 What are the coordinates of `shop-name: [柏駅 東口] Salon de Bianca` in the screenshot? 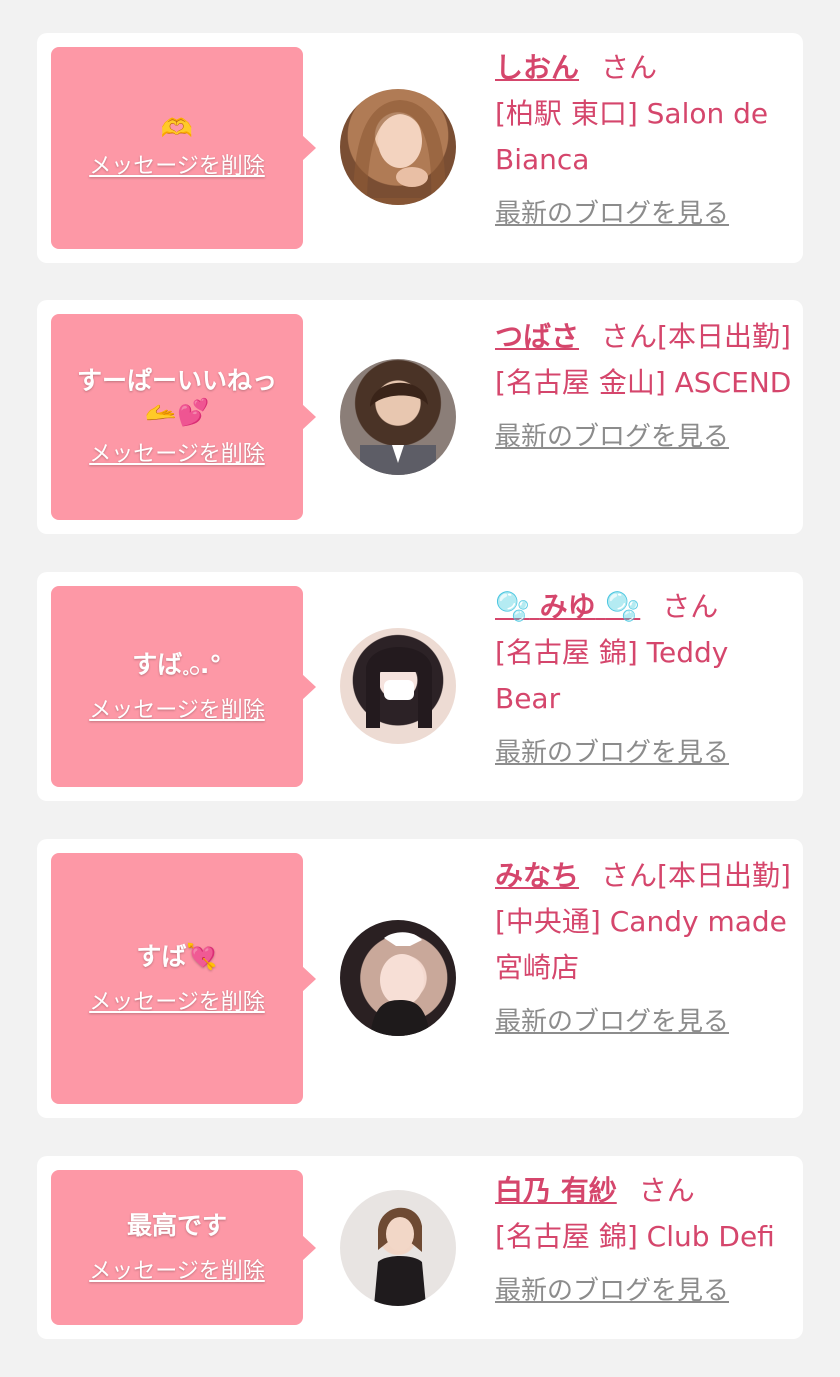 It's located at (632, 136).